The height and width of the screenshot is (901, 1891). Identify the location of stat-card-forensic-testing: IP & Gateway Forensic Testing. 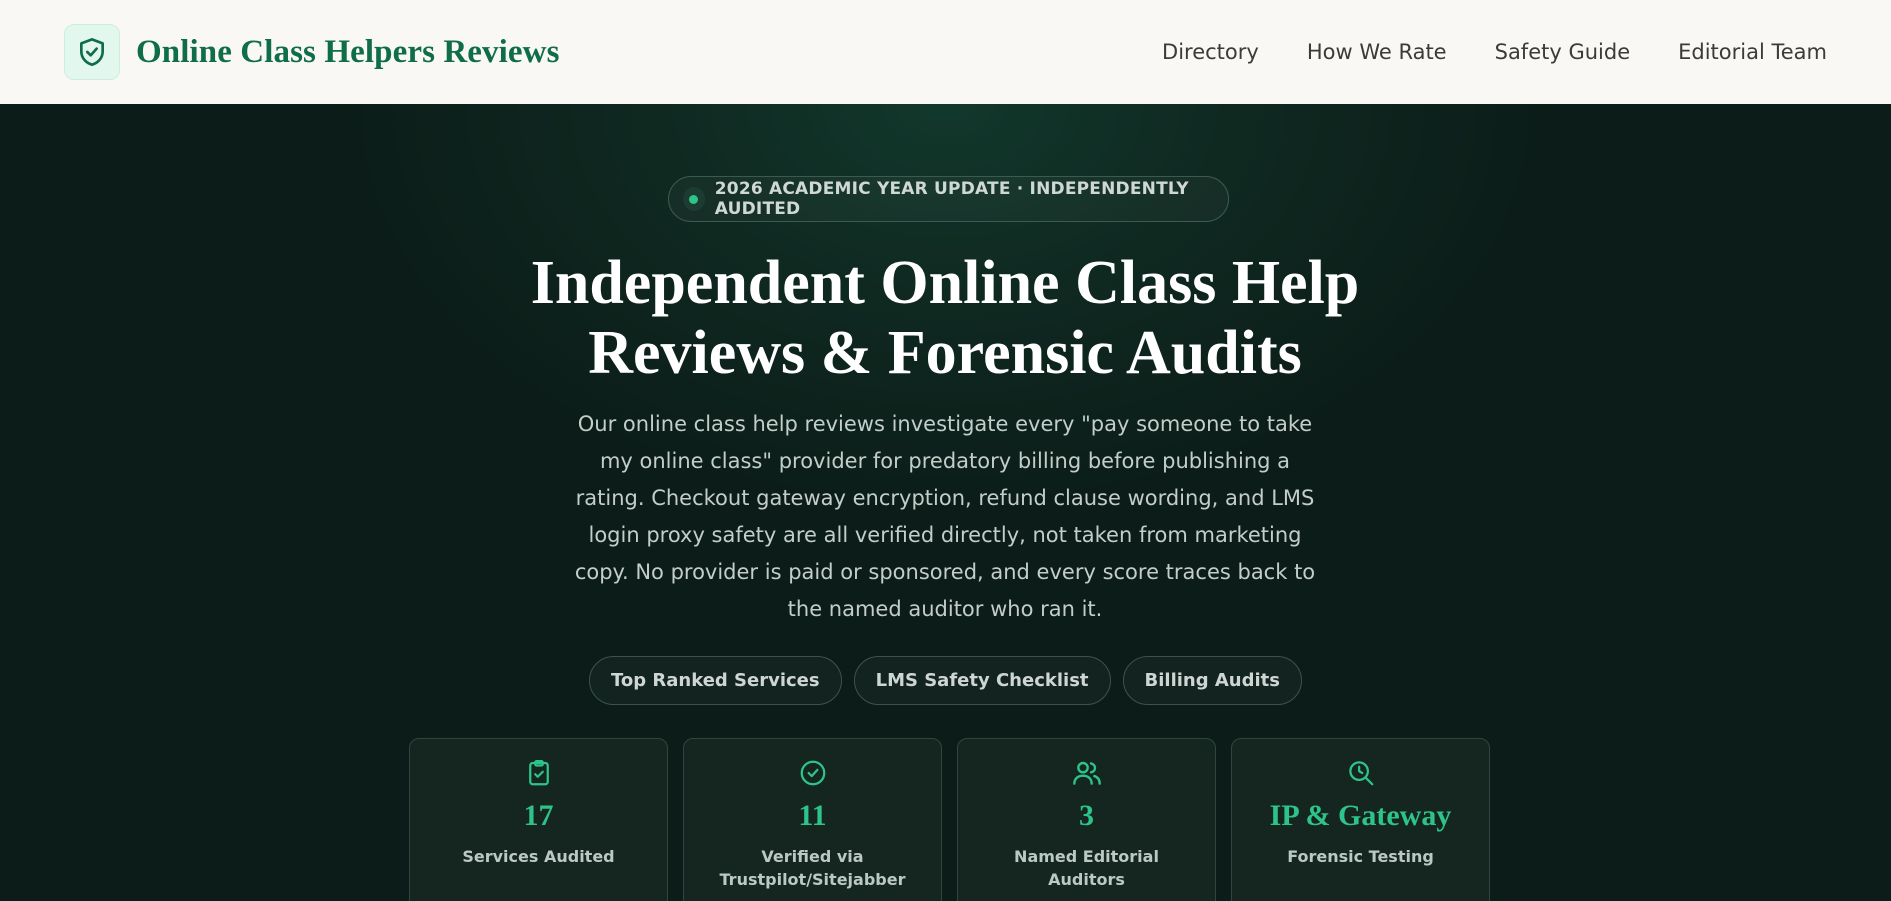
(1360, 819).